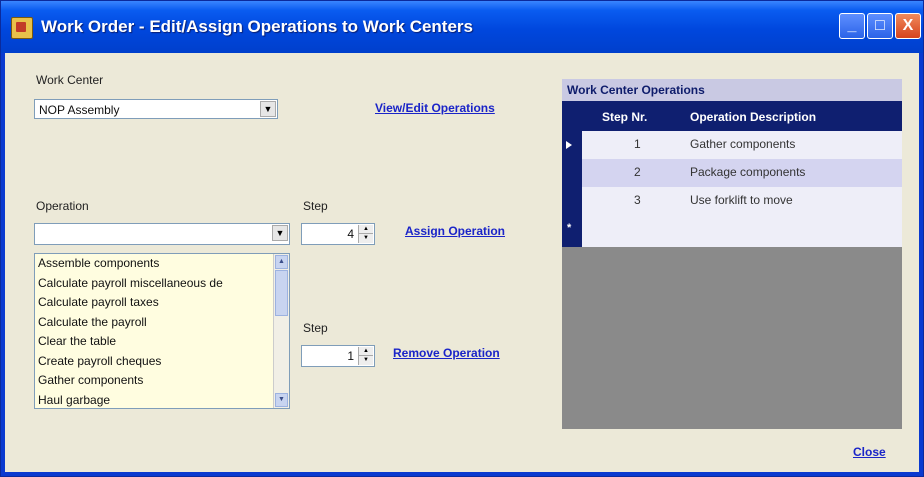 The image size is (924, 477). I want to click on close-link: Close, so click(869, 452).